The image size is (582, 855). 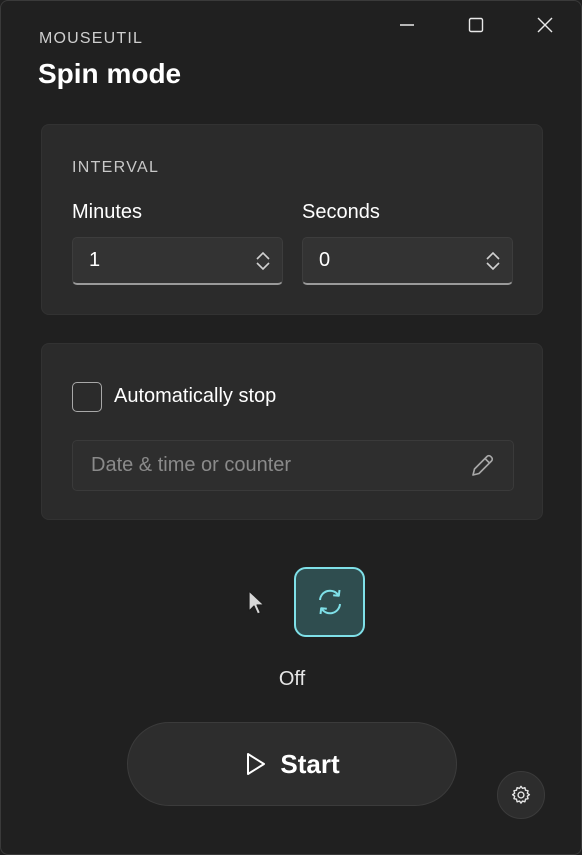 I want to click on seconds-number-box: 0, so click(x=407, y=261).